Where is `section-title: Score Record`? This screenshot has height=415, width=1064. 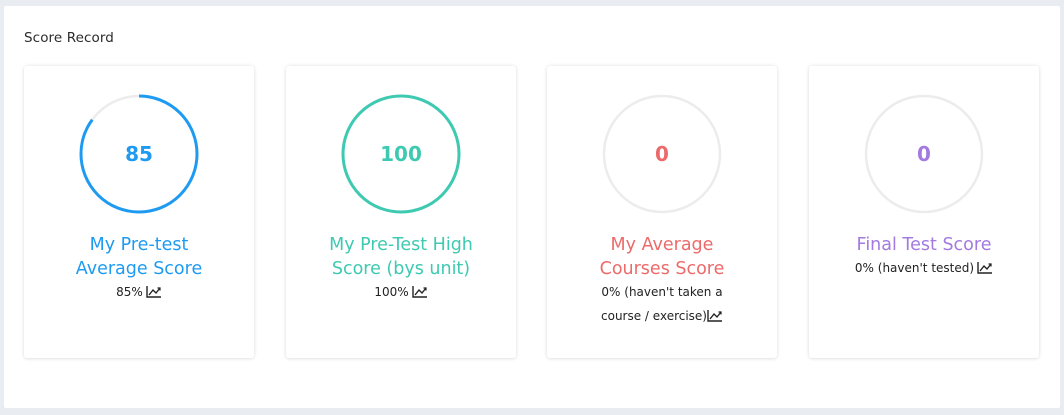 section-title: Score Record is located at coordinates (69, 38).